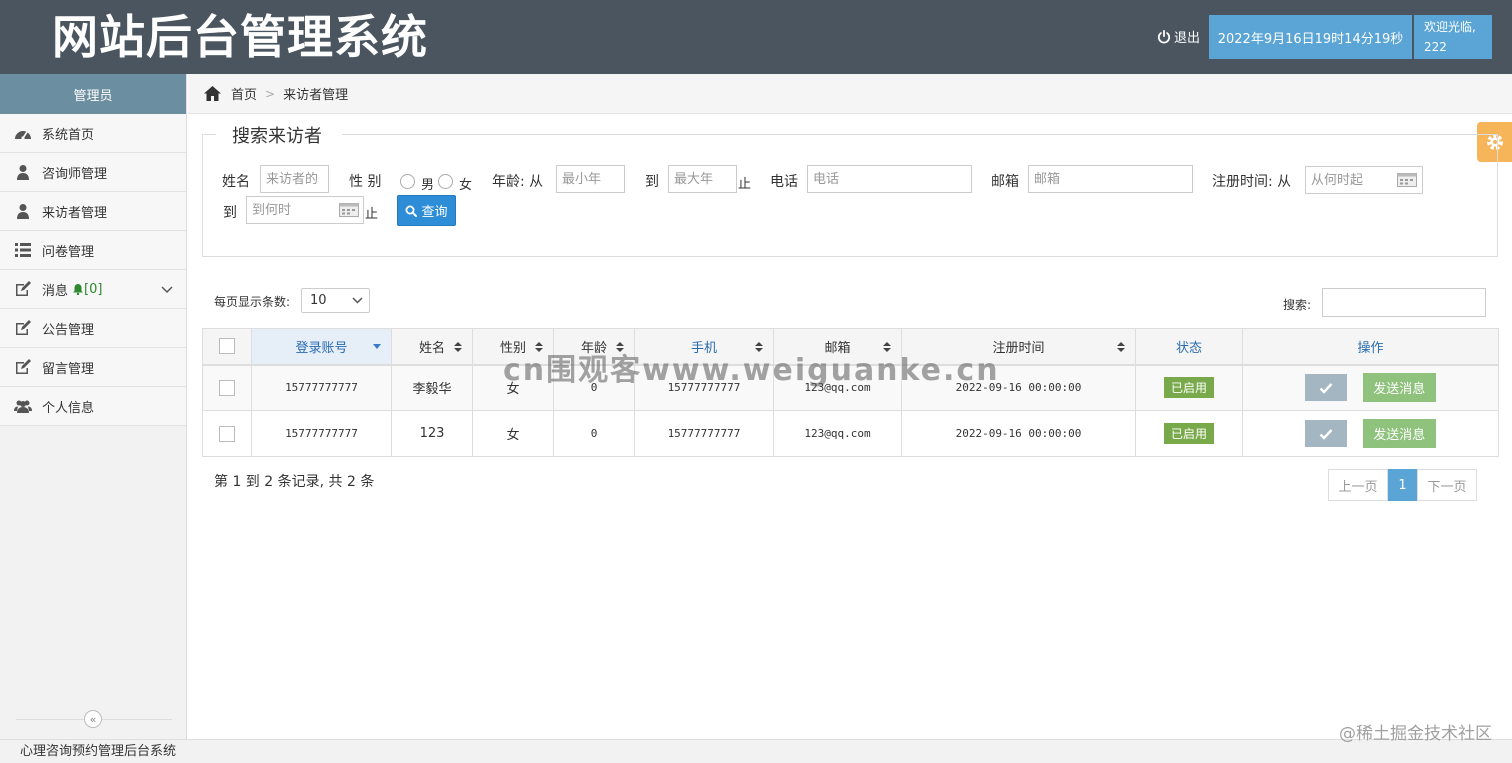  I want to click on list-icon, so click(23, 250).